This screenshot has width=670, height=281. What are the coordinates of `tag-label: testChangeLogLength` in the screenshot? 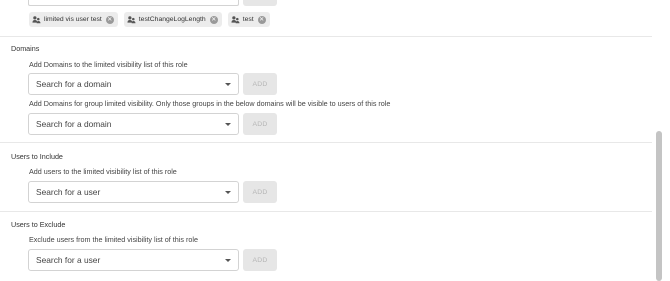 It's located at (172, 19).